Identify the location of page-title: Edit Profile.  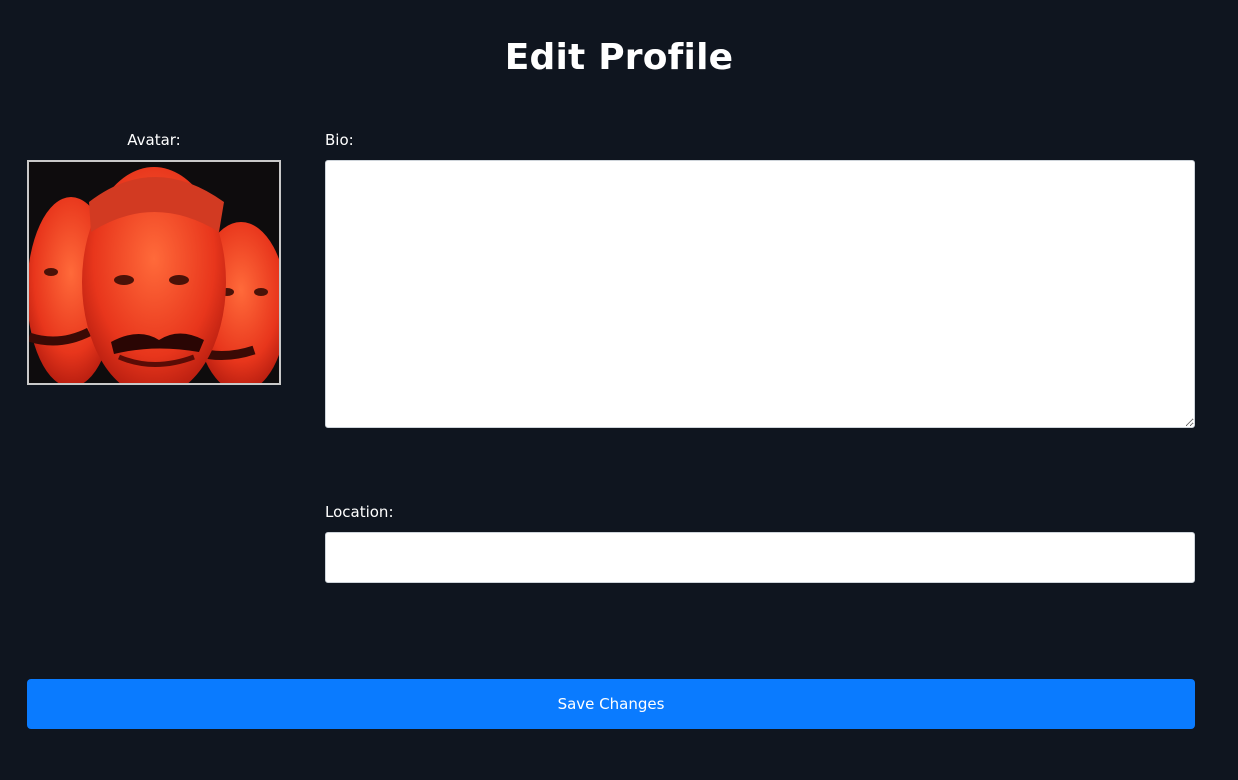
(619, 57).